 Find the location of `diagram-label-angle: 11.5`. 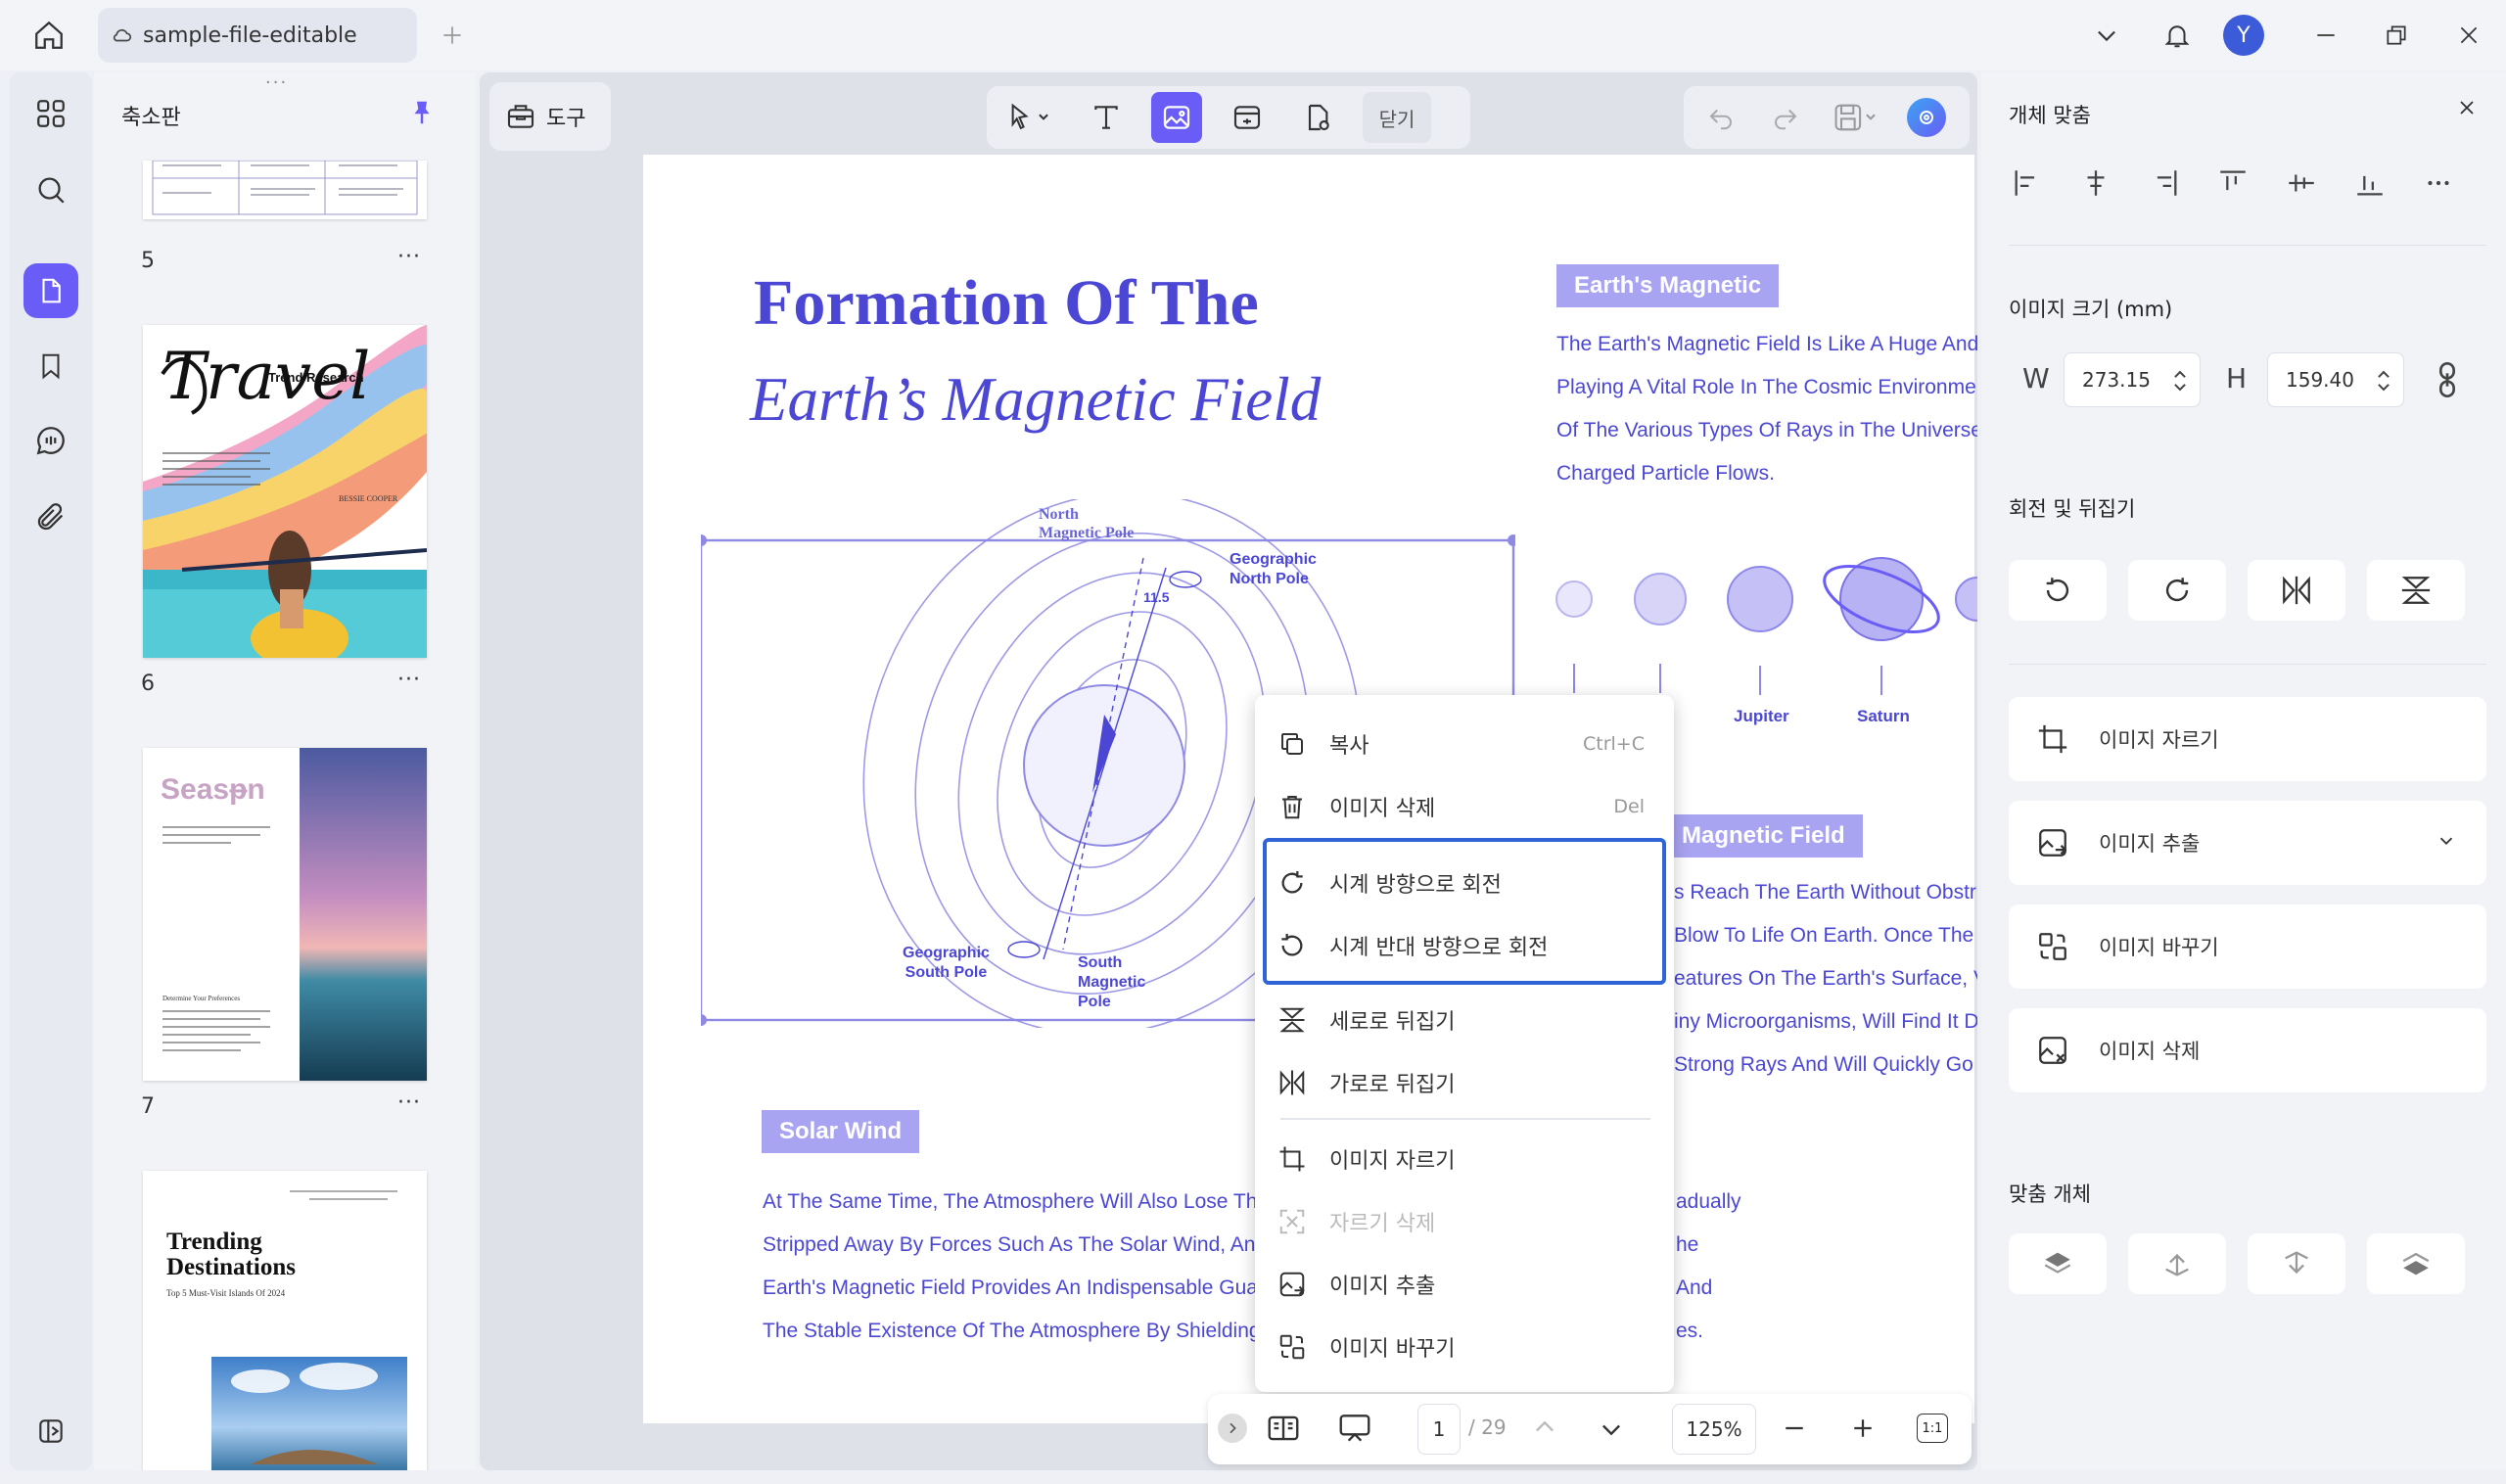

diagram-label-angle: 11.5 is located at coordinates (1156, 597).